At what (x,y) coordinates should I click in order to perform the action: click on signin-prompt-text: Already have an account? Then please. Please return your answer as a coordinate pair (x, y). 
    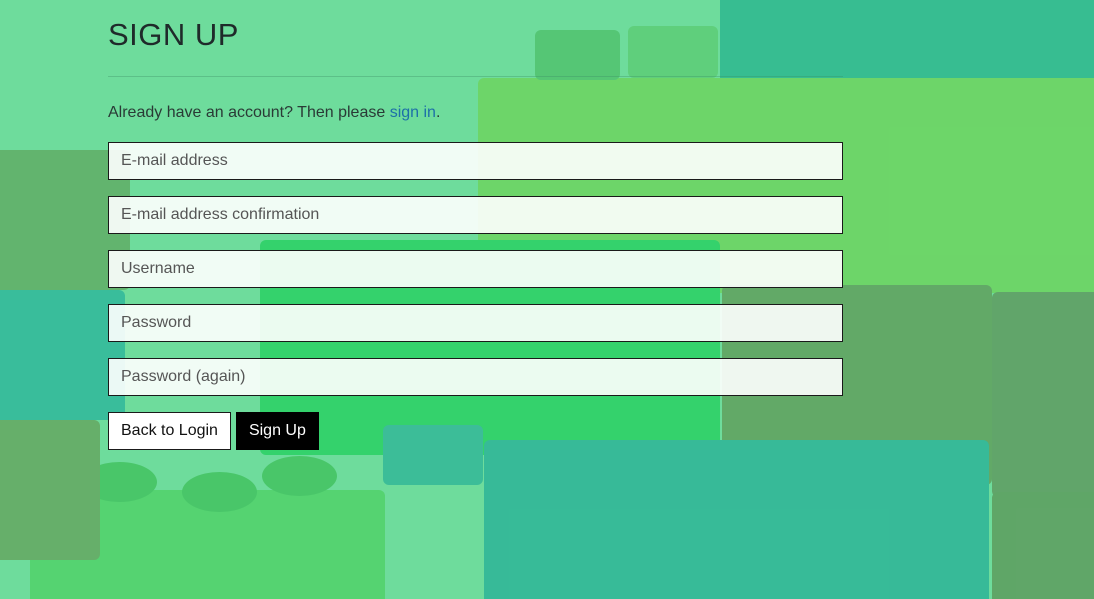
    Looking at the image, I should click on (249, 112).